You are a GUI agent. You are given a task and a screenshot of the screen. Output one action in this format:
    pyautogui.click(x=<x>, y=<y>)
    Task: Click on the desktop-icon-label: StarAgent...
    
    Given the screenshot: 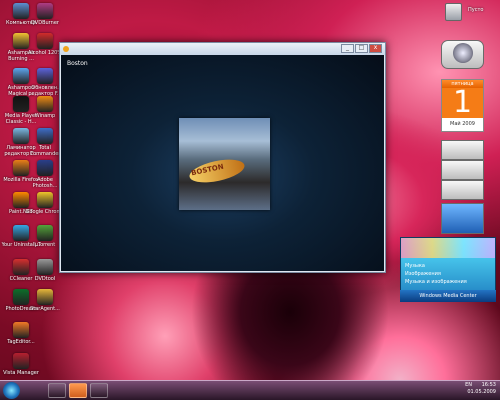 What is the action you would take?
    pyautogui.click(x=45, y=309)
    